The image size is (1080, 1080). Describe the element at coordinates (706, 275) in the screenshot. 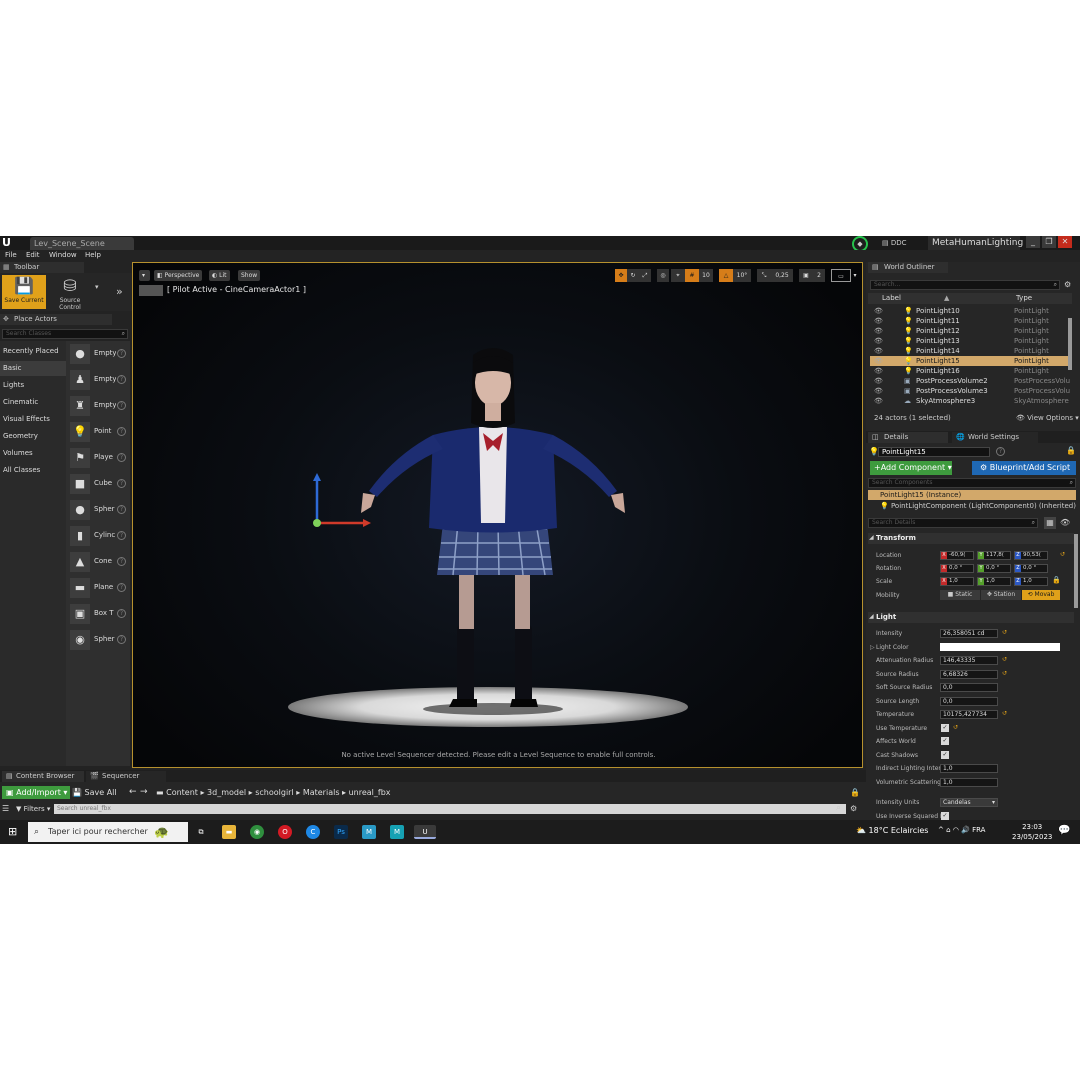

I see `grid-snap-value: 10` at that location.